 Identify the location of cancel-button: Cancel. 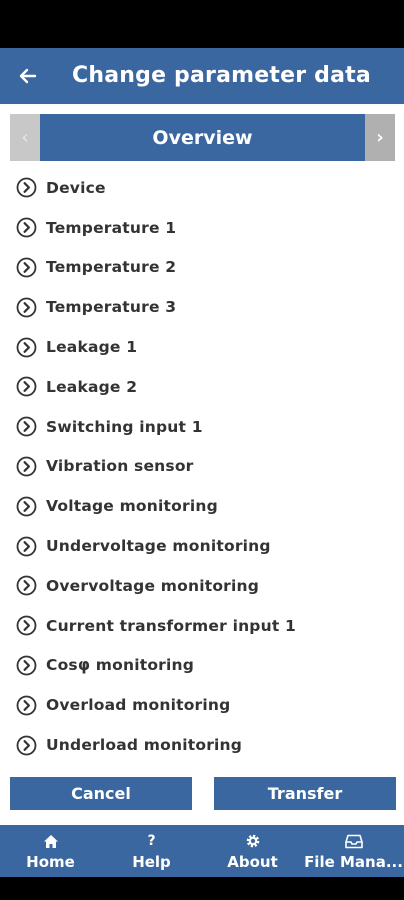
(101, 793).